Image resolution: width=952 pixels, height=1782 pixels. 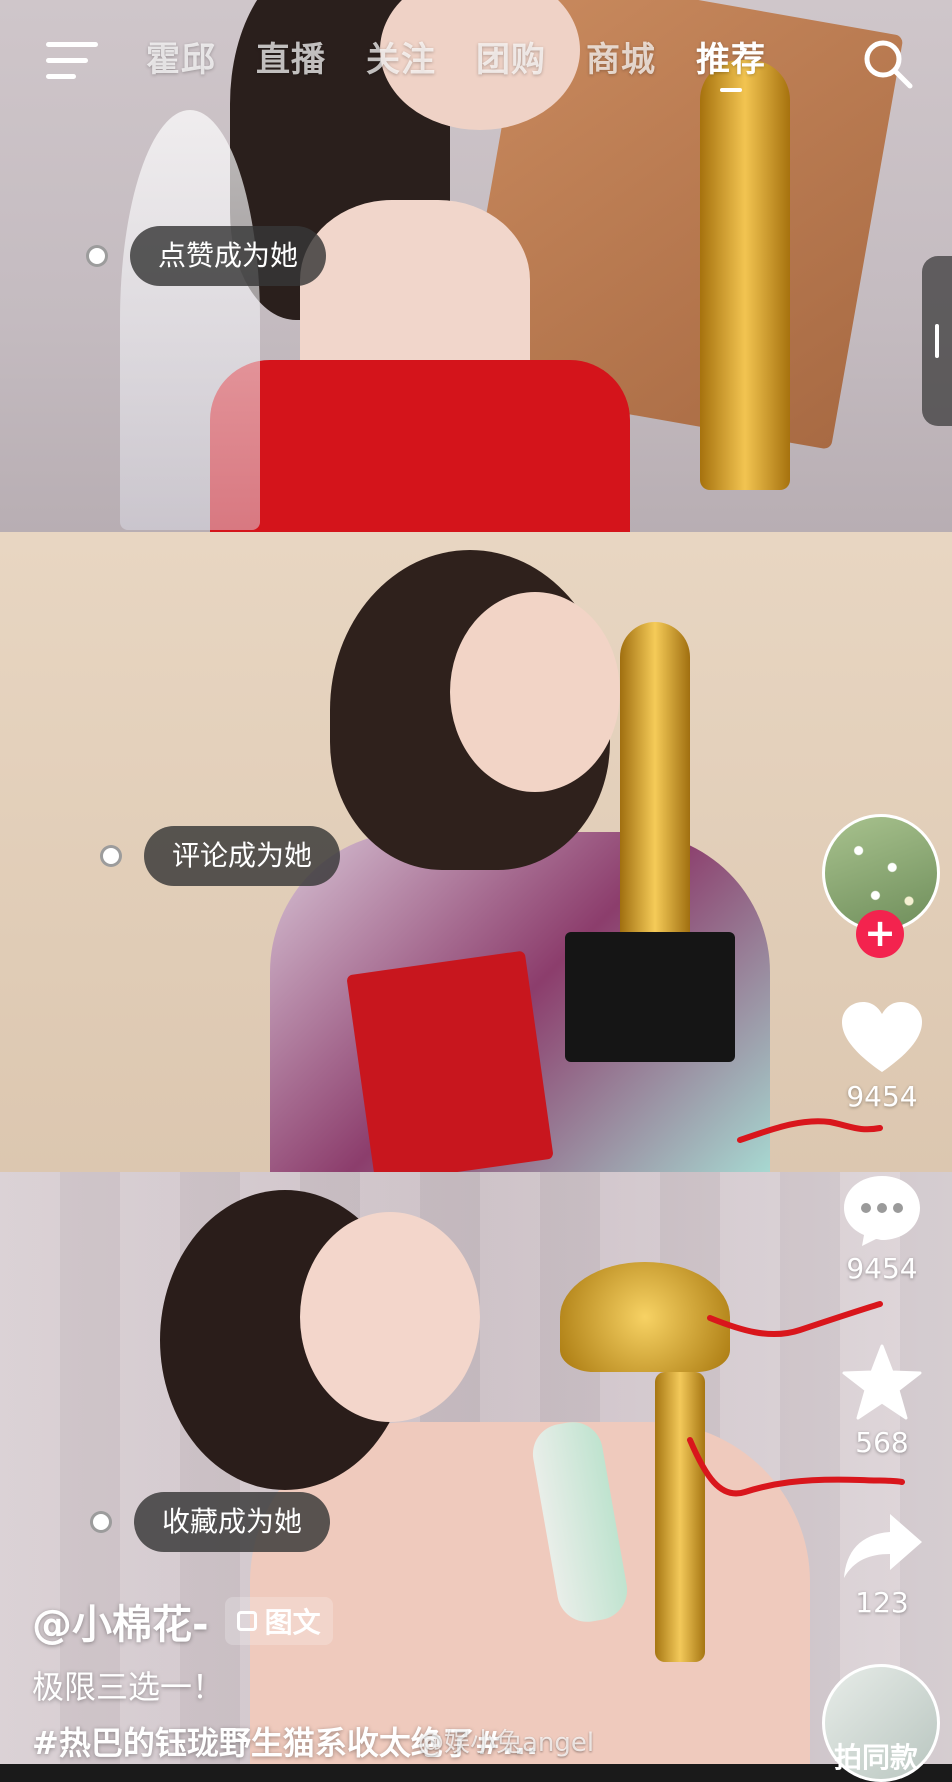 I want to click on poll-label: 收藏成为她, so click(x=232, y=1522).